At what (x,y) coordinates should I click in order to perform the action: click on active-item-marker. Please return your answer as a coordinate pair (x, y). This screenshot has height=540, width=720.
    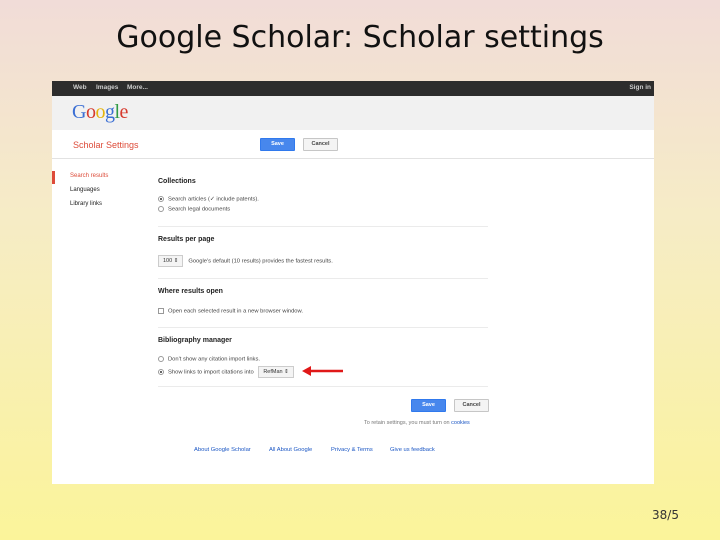
    Looking at the image, I should click on (53, 177).